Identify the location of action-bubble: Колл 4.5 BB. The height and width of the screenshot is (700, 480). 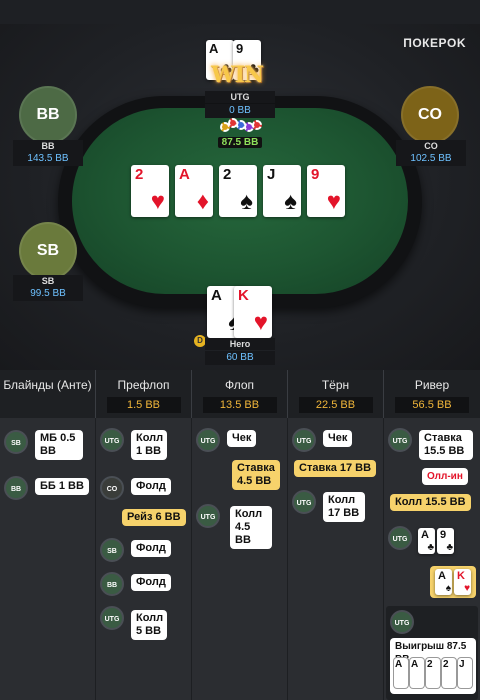
(251, 527).